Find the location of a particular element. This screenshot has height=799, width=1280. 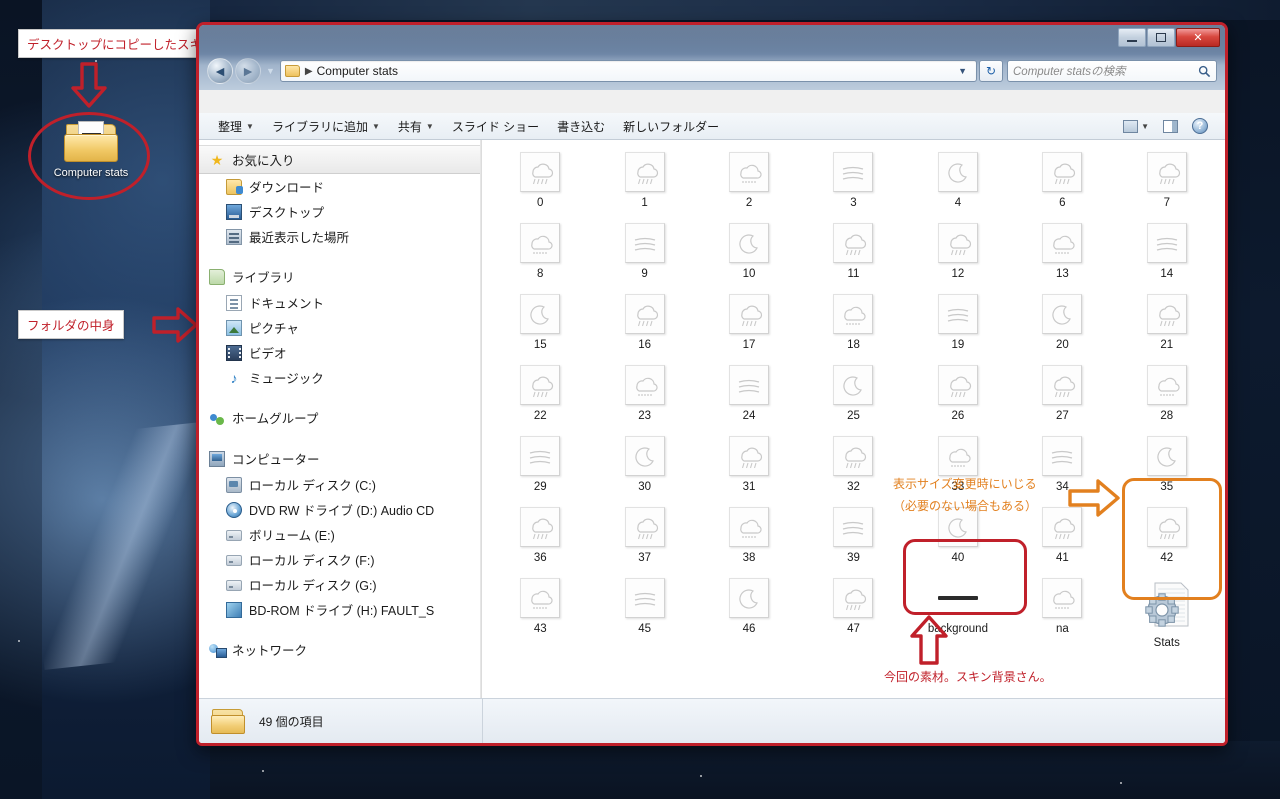

file-tile: 0 is located at coordinates (540, 178).